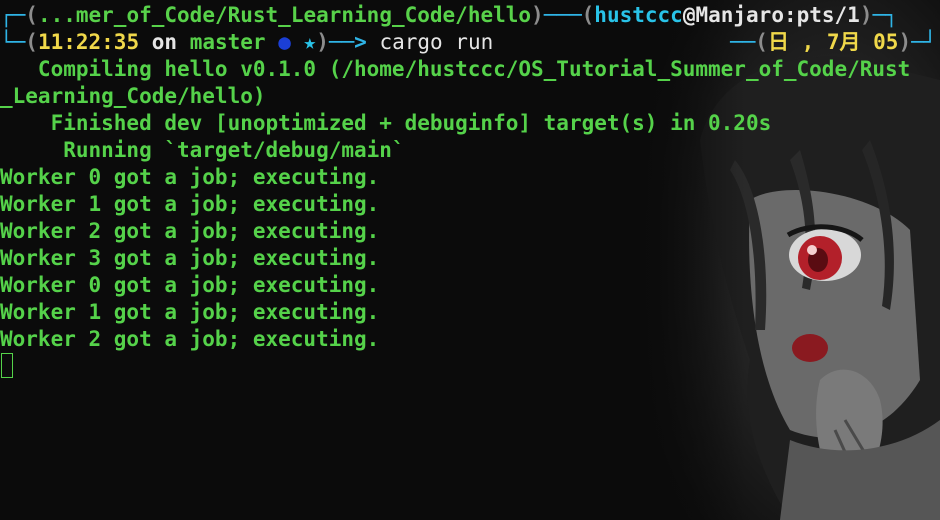  I want to click on paren-close-4: ), so click(905, 42).